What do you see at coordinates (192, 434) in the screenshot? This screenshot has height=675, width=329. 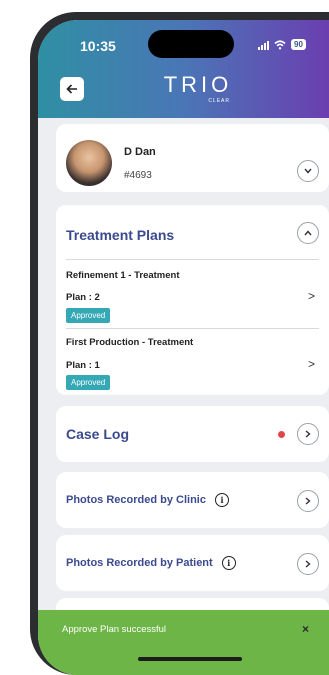 I see `case-log-card: Case Log` at bounding box center [192, 434].